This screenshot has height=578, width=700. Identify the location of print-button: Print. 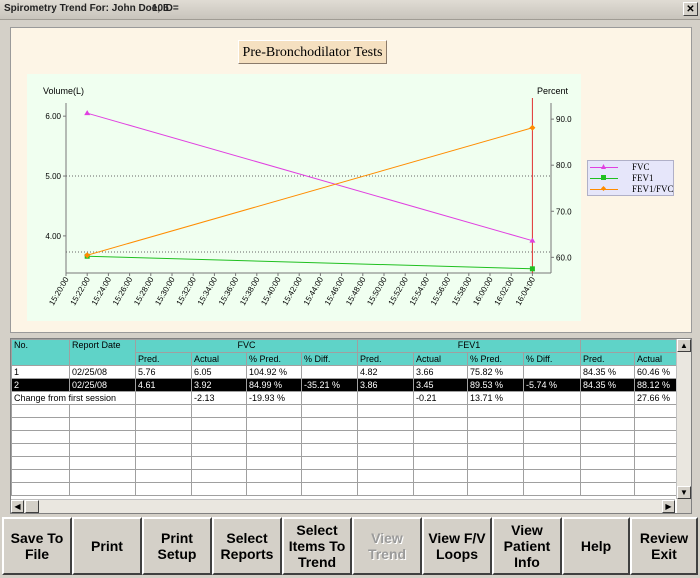
(107, 546).